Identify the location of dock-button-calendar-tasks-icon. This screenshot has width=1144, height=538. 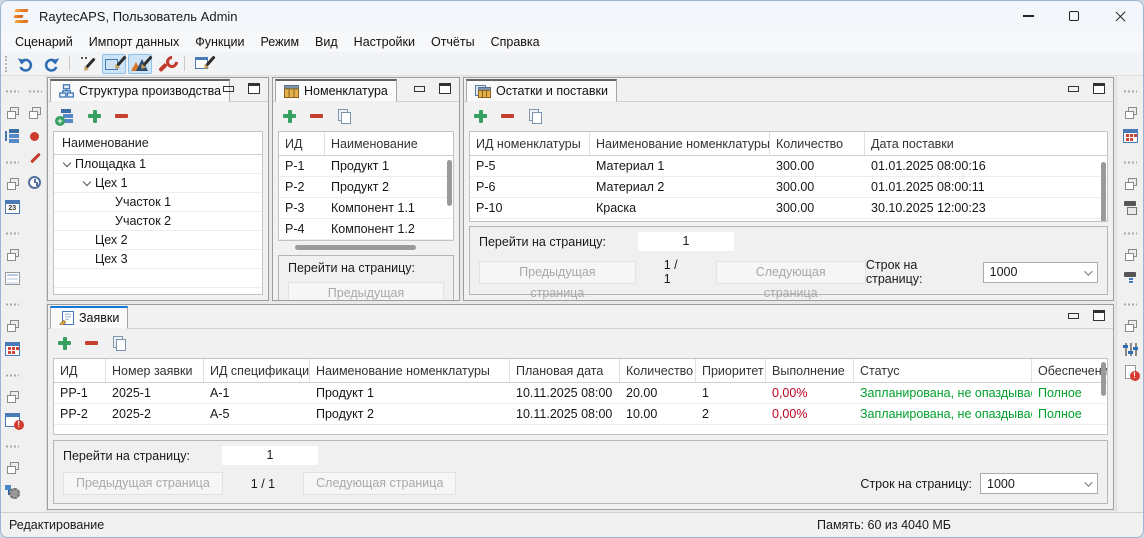
(12, 349).